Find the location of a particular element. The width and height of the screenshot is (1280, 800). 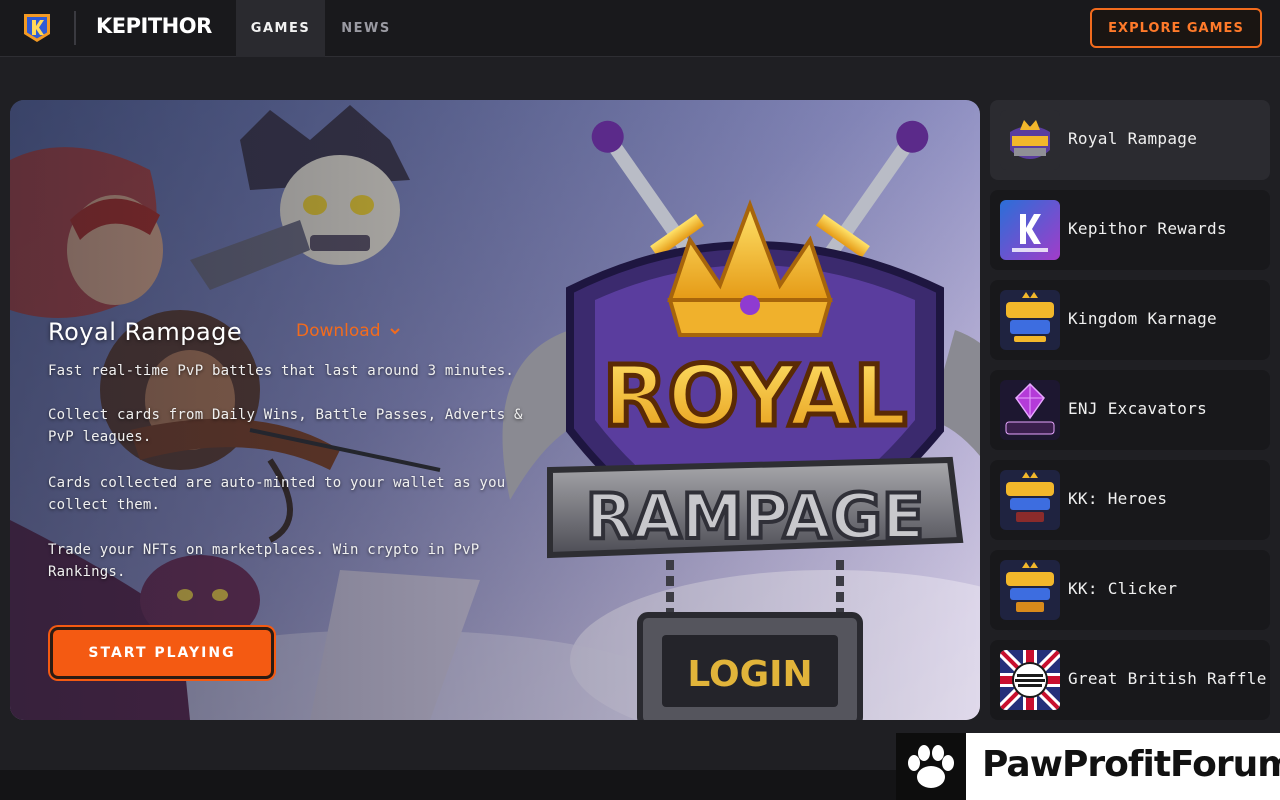

game-item-label: Great British Raffle is located at coordinates (1167, 678).